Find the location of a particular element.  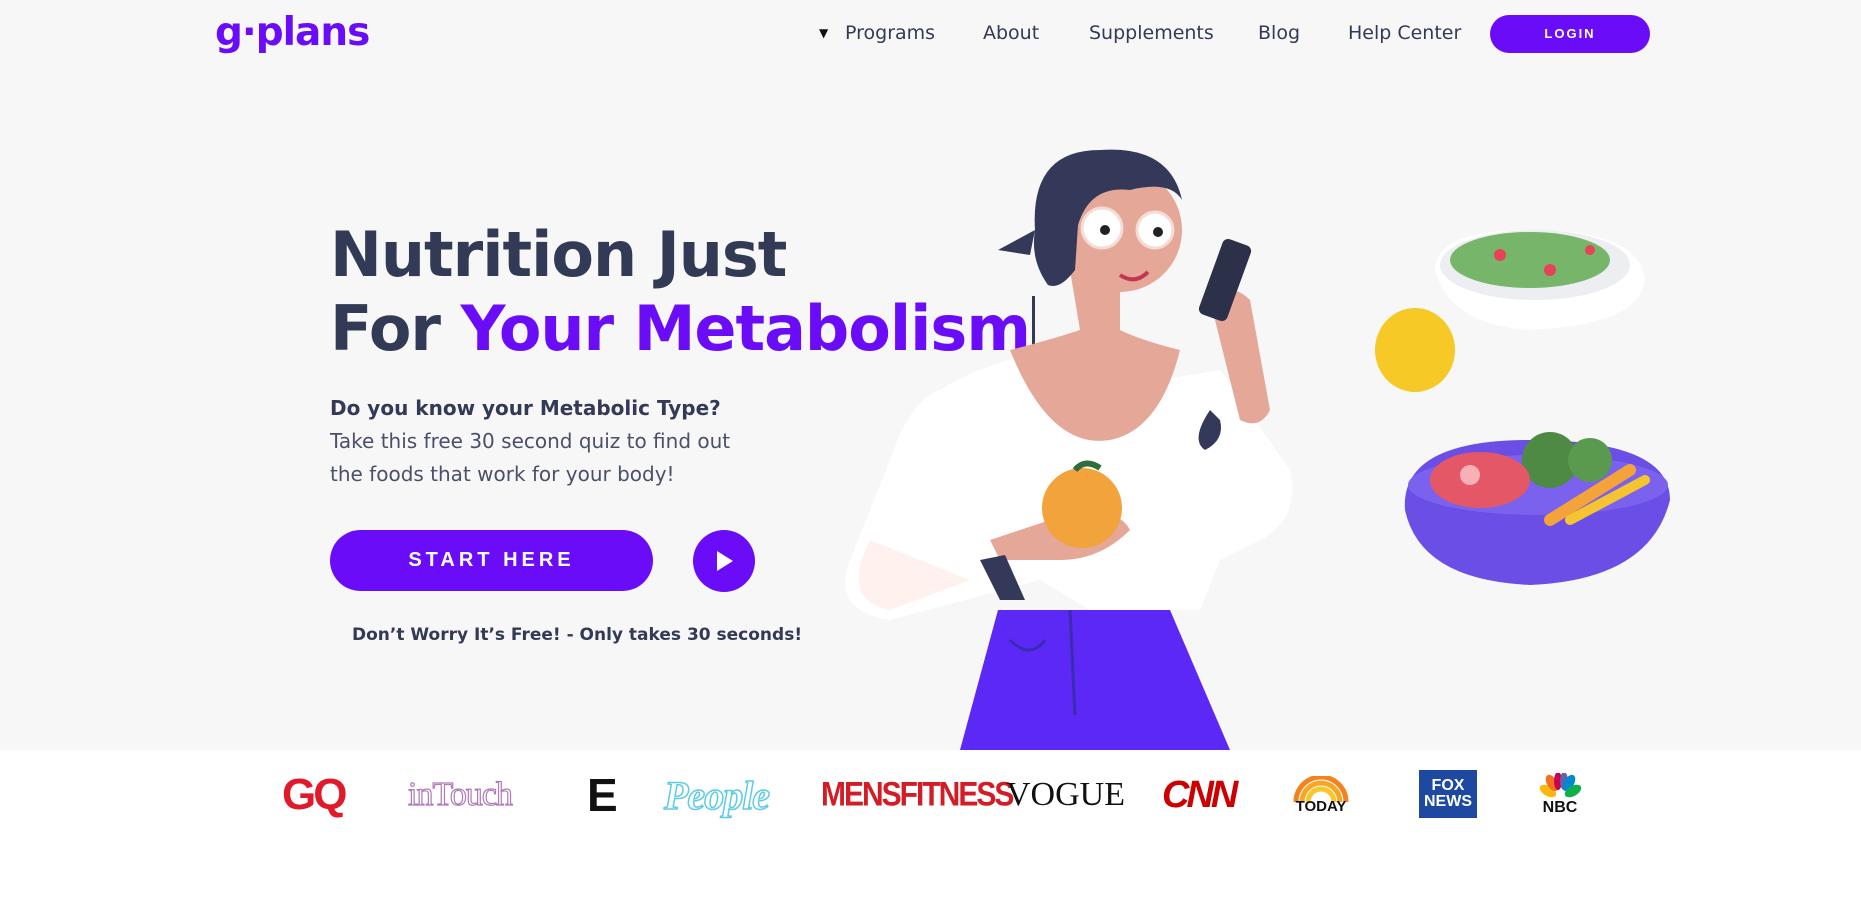

foxnews-logo: FOX NEWS is located at coordinates (1448, 794).